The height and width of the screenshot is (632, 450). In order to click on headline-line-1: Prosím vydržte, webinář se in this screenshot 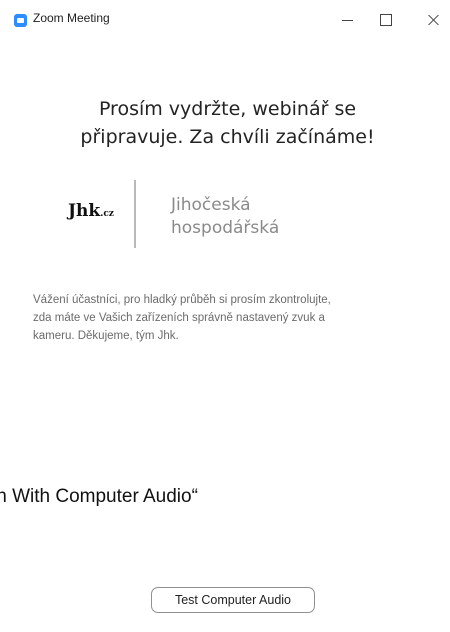, I will do `click(227, 109)`.